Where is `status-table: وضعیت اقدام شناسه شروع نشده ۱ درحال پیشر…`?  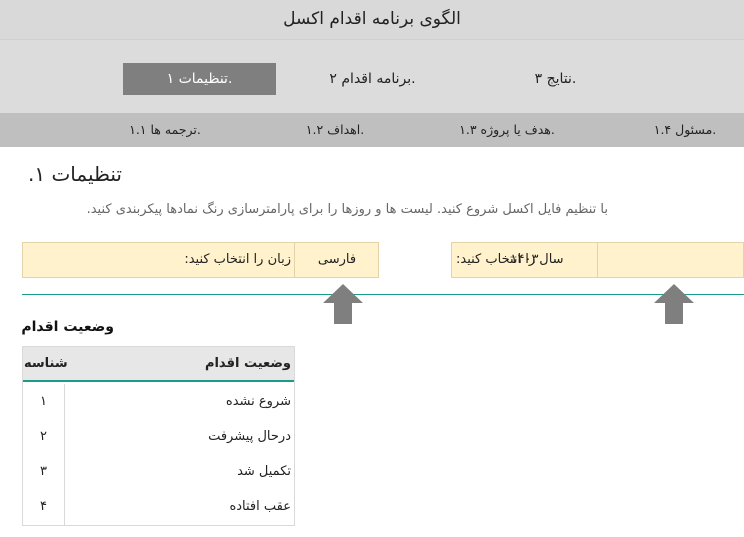
status-table: وضعیت اقدام شناسه شروع نشده ۱ درحال پیشر… is located at coordinates (158, 436).